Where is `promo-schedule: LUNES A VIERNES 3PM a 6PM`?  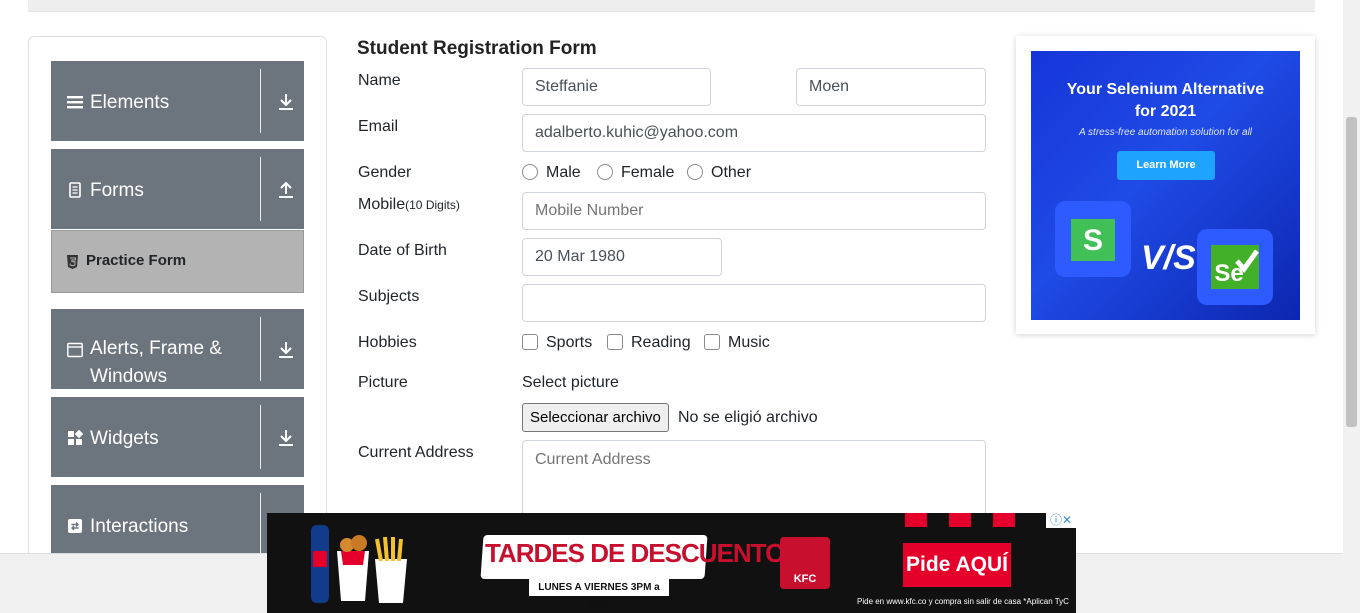 promo-schedule: LUNES A VIERNES 3PM a 6PM is located at coordinates (599, 594).